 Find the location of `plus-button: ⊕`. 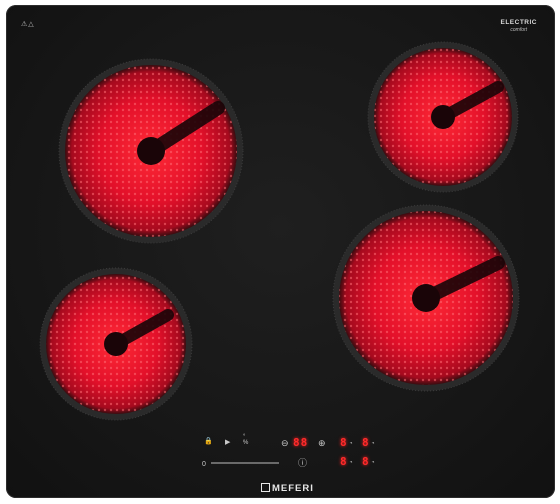

plus-button: ⊕ is located at coordinates (322, 443).